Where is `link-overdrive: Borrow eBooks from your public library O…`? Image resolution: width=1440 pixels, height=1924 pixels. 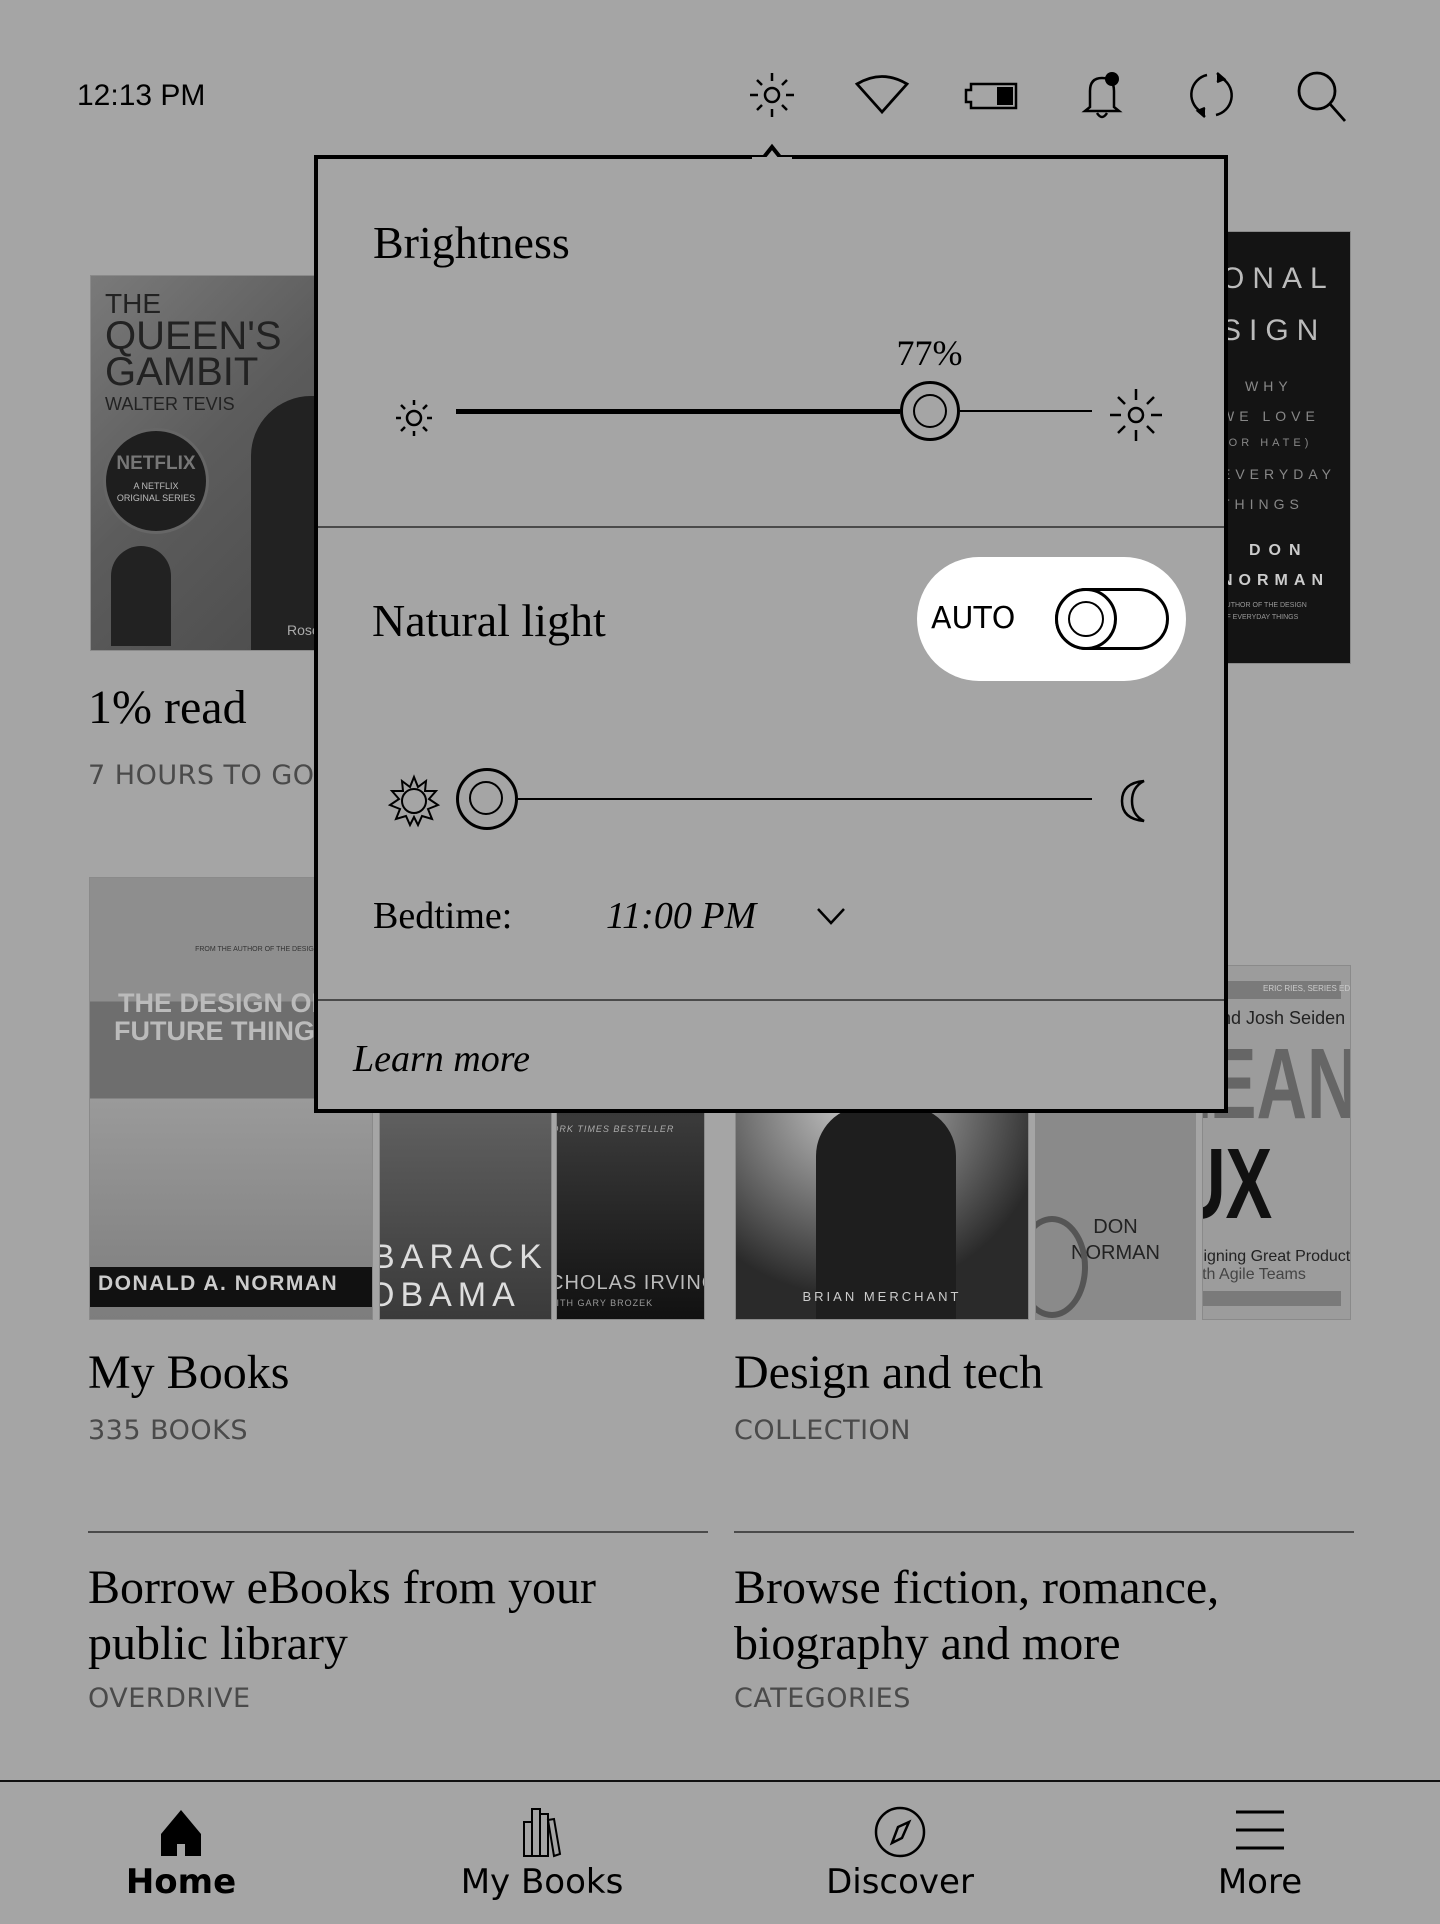 link-overdrive: Borrow eBooks from your public library O… is located at coordinates (398, 1638).